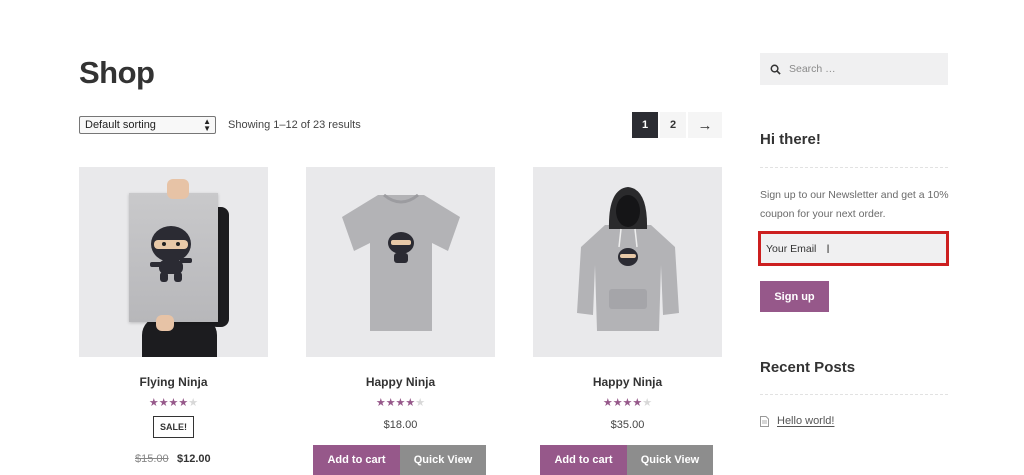 The image size is (1024, 475). I want to click on ninja-icon, so click(171, 254).